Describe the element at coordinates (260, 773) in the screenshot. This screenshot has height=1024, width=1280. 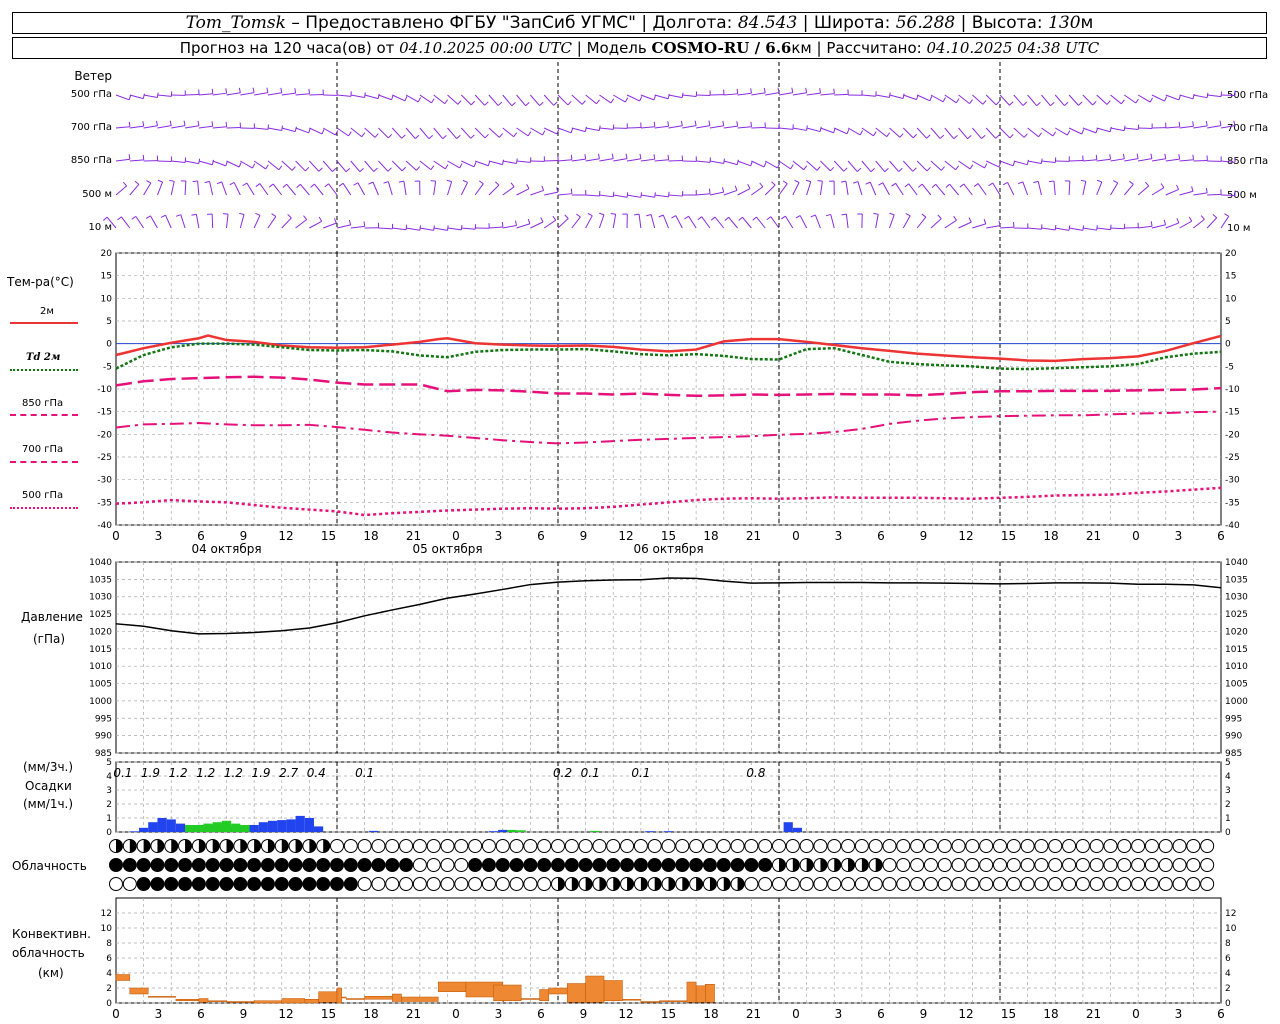
I see `precip-3h-total: 1.9` at that location.